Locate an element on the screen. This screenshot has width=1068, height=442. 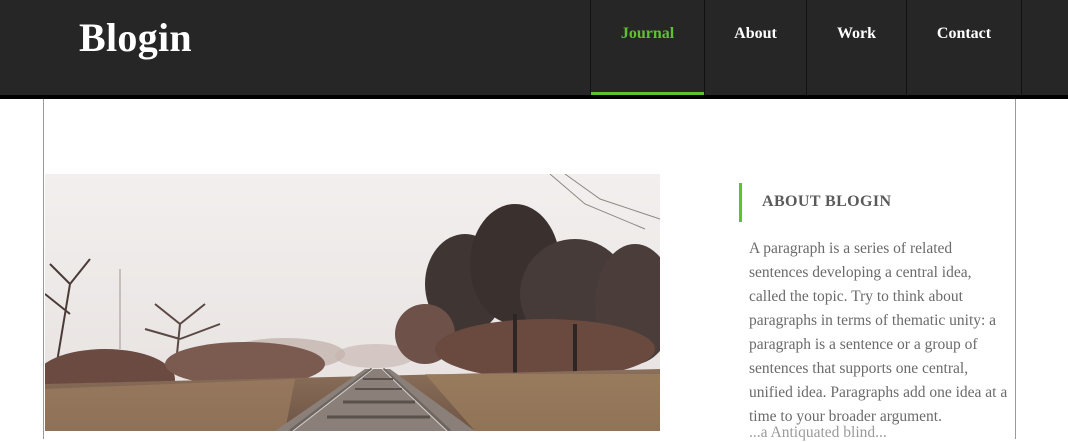
main-nav: Journal About Work Contact is located at coordinates (806, 49).